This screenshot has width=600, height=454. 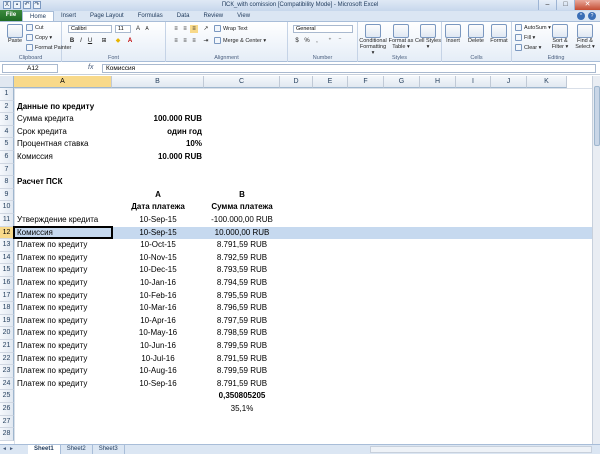 I want to click on cell-c26: 35,1%, so click(x=242, y=409).